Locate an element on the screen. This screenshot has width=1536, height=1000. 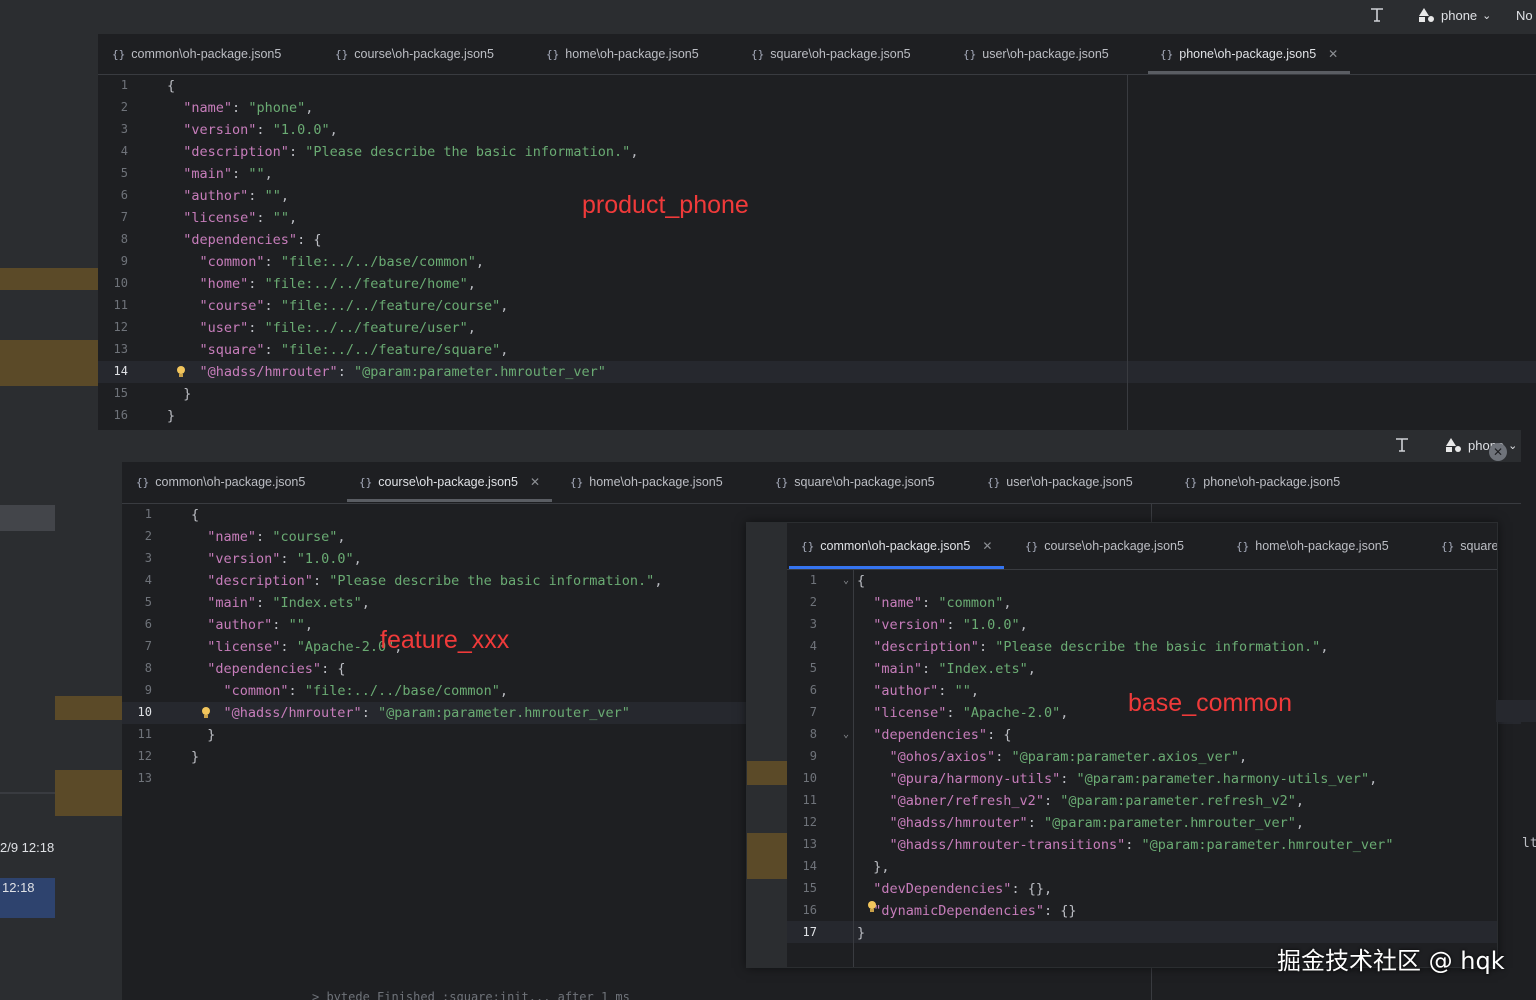
tab-square: {} square is located at coordinates (1469, 546).